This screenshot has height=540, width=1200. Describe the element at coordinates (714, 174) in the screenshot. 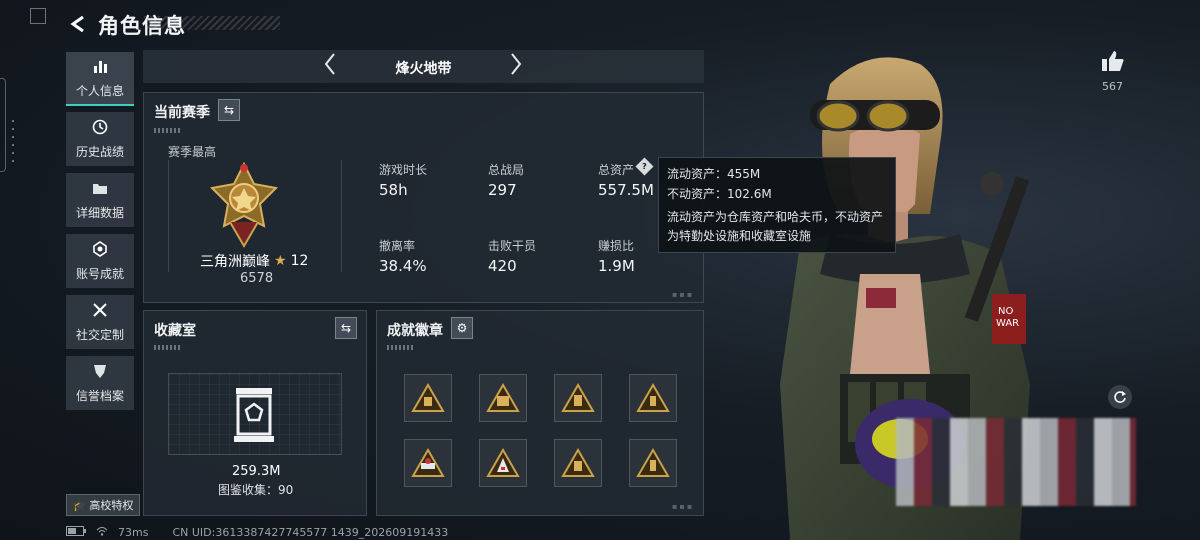

I see `liquid-assets: 流动资产：455M` at that location.